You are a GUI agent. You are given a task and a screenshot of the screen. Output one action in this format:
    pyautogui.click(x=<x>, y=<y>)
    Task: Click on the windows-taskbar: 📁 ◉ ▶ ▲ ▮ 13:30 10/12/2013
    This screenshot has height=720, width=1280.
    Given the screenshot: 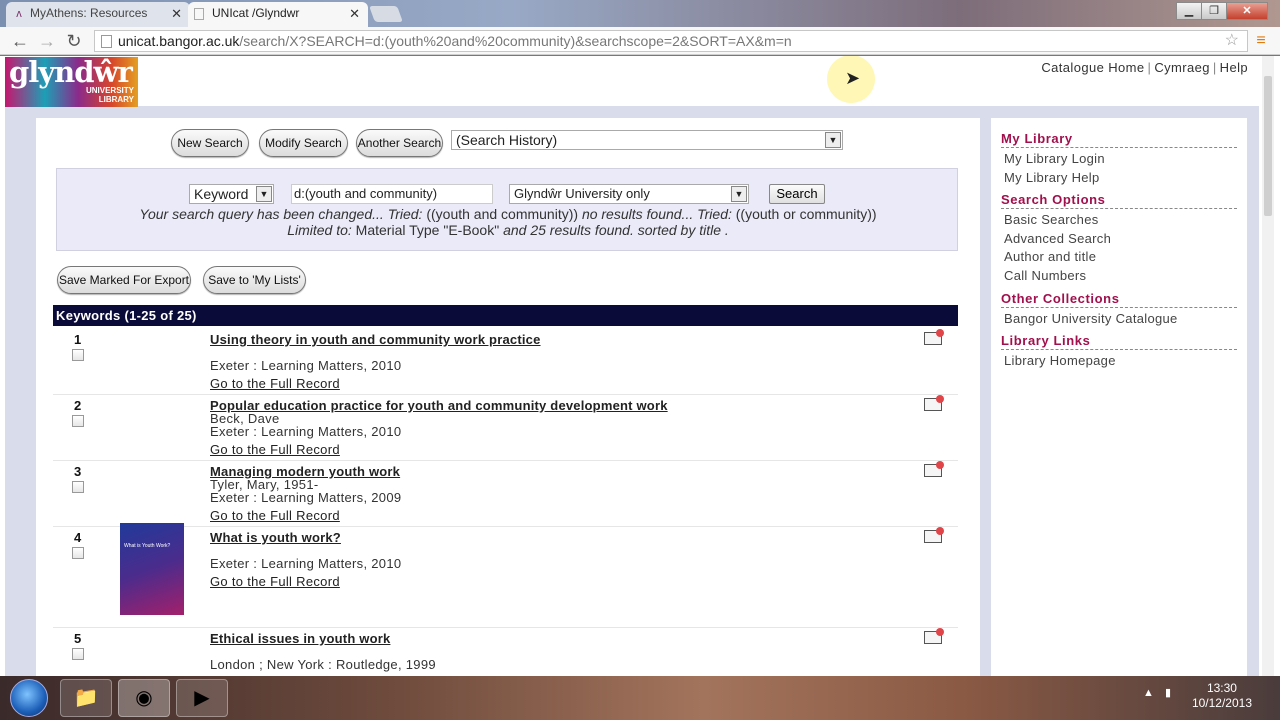 What is the action you would take?
    pyautogui.click(x=640, y=698)
    